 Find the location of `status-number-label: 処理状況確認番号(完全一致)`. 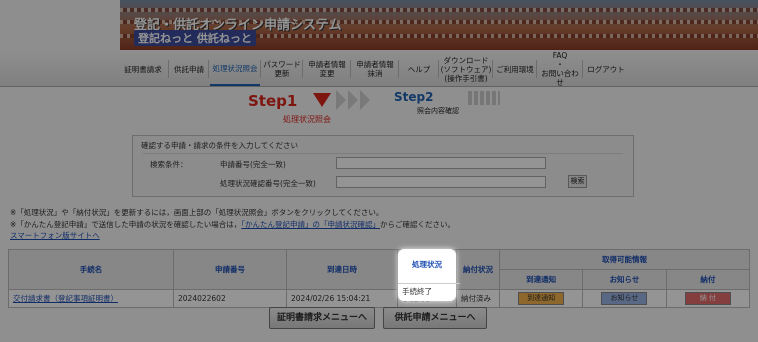

status-number-label: 処理状況確認番号(完全一致) is located at coordinates (268, 183).